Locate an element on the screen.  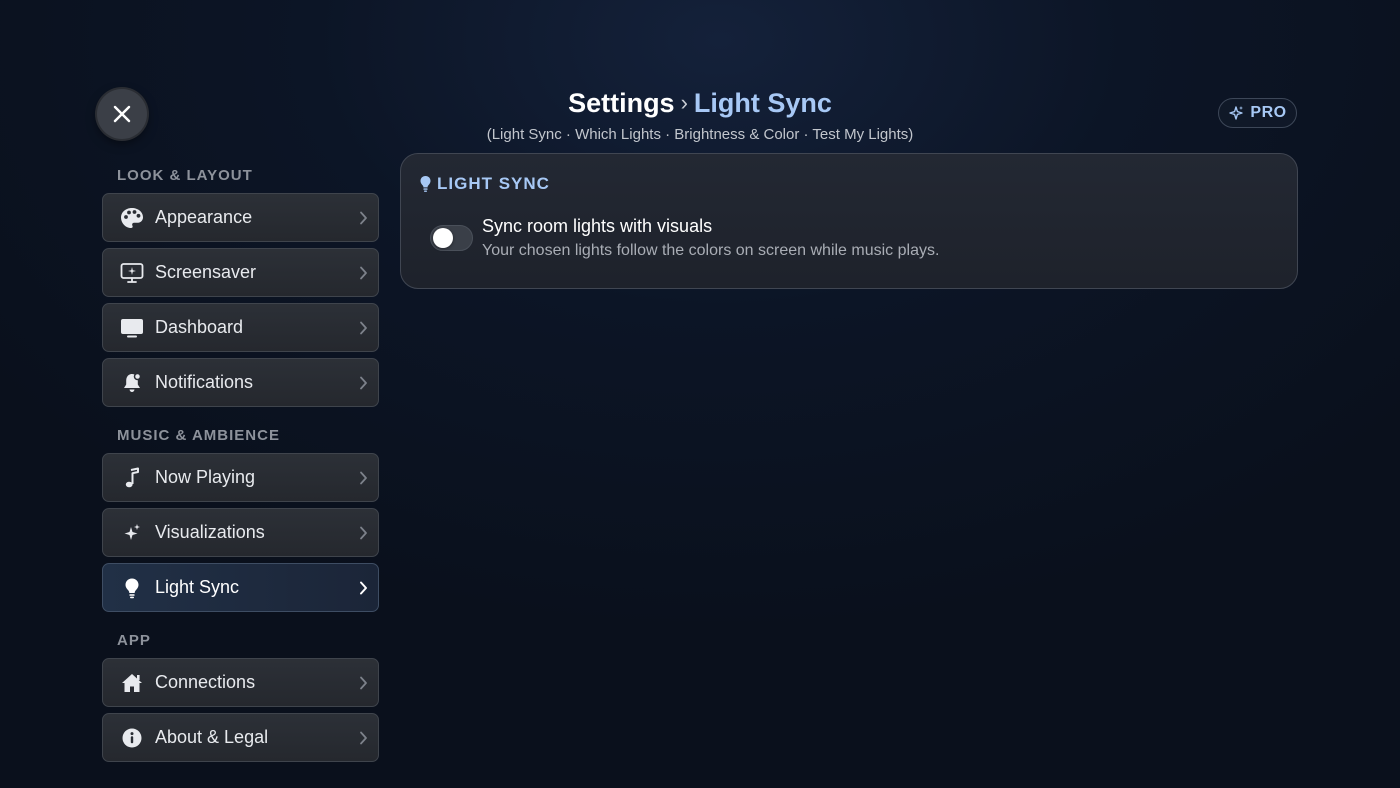
sidebar-item-dashboard: Dashboard is located at coordinates (240, 327).